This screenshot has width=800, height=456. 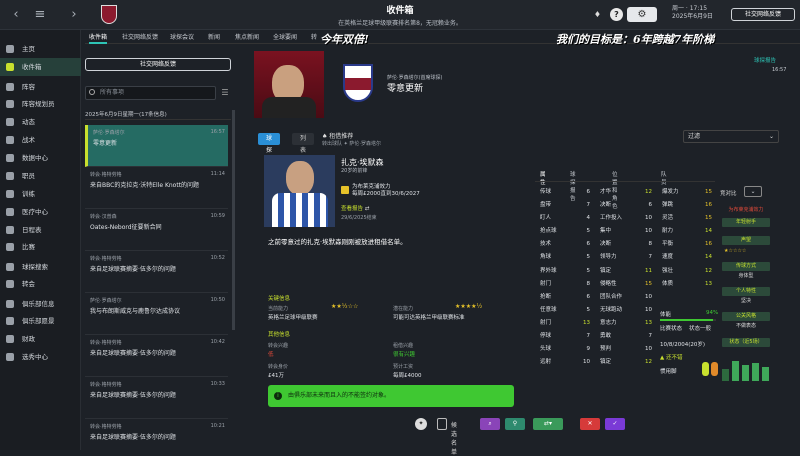 What do you see at coordinates (156, 272) in the screenshot?
I see `list-item: 转会·格特劳格 来自足球联赛摘要·伍多尔的问题 10:52` at bounding box center [156, 272].